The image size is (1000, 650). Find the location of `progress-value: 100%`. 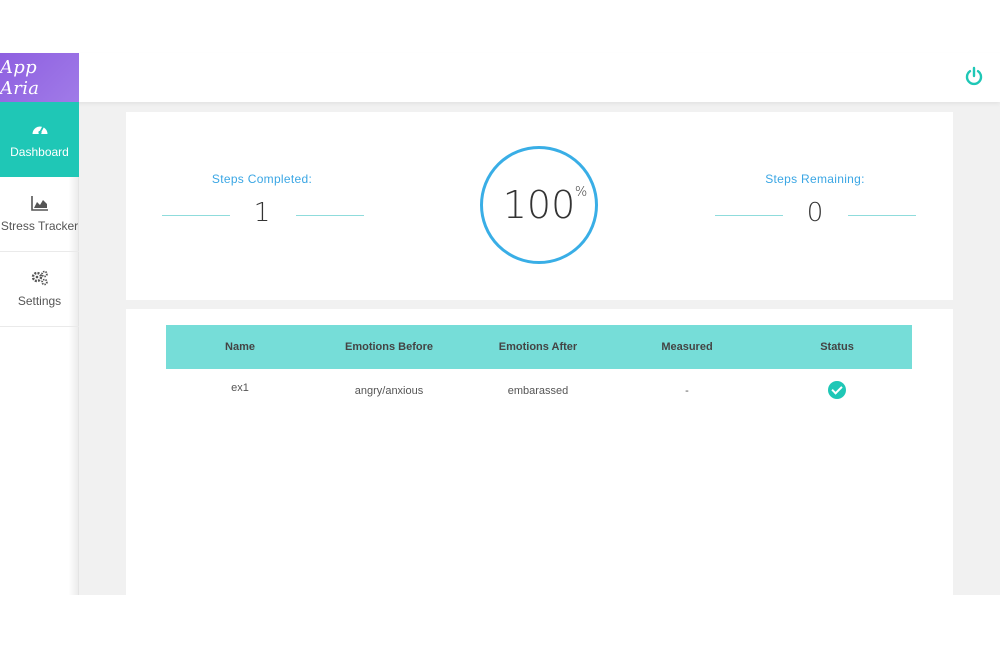

progress-value: 100% is located at coordinates (545, 205).